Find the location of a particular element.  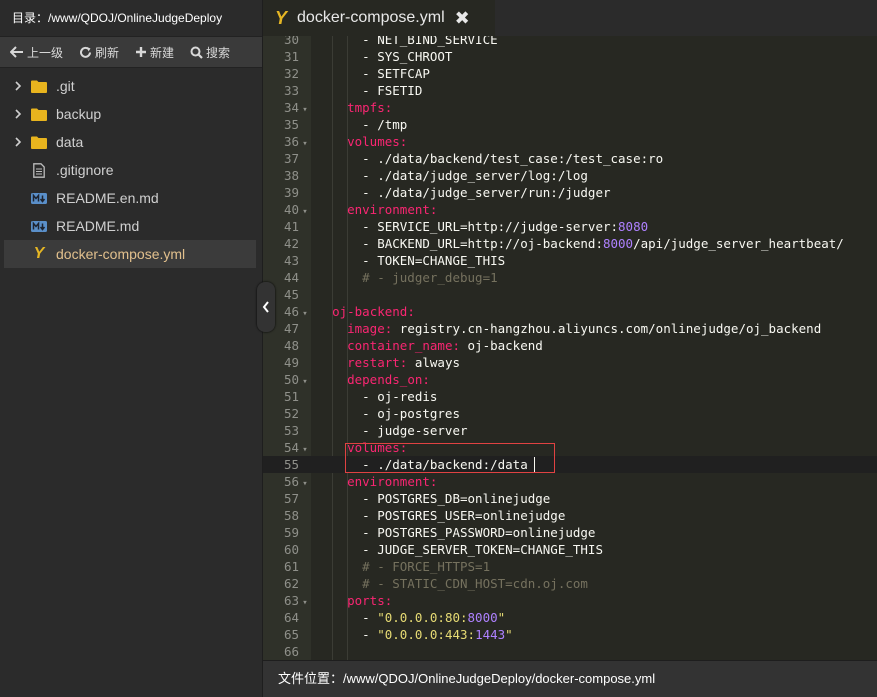

code-line: 63 ▾ ports: is located at coordinates (570, 600).